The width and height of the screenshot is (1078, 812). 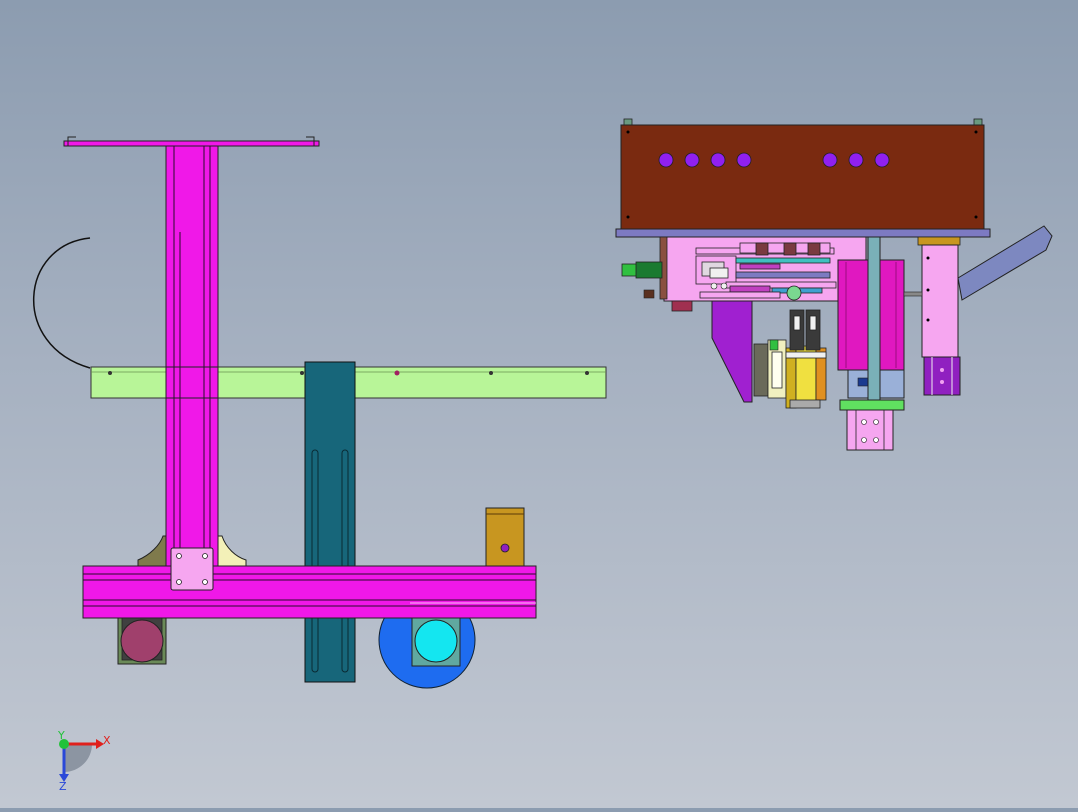 I want to click on cable-arc, so click(x=62, y=303).